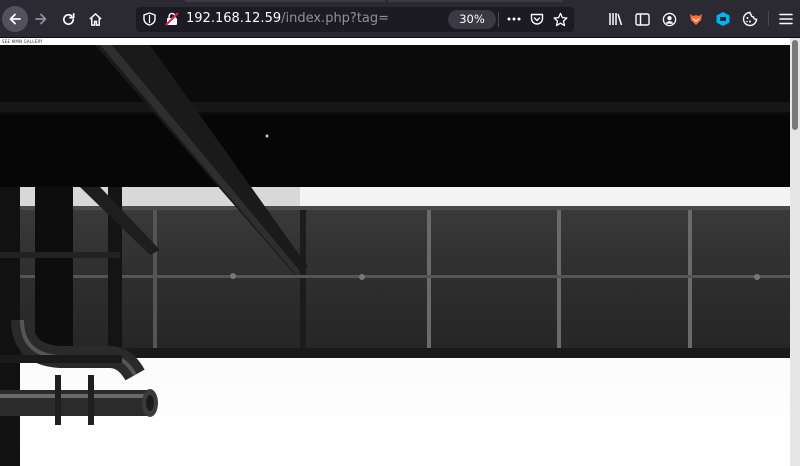 The width and height of the screenshot is (800, 466). I want to click on sidebar-button, so click(642, 19).